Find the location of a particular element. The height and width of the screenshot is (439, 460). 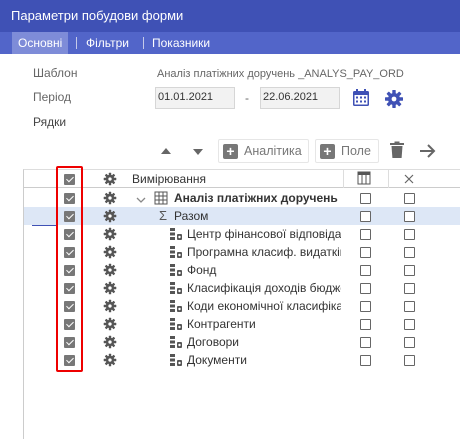

table-row: Центр фінансової відповідальності is located at coordinates (242, 234).